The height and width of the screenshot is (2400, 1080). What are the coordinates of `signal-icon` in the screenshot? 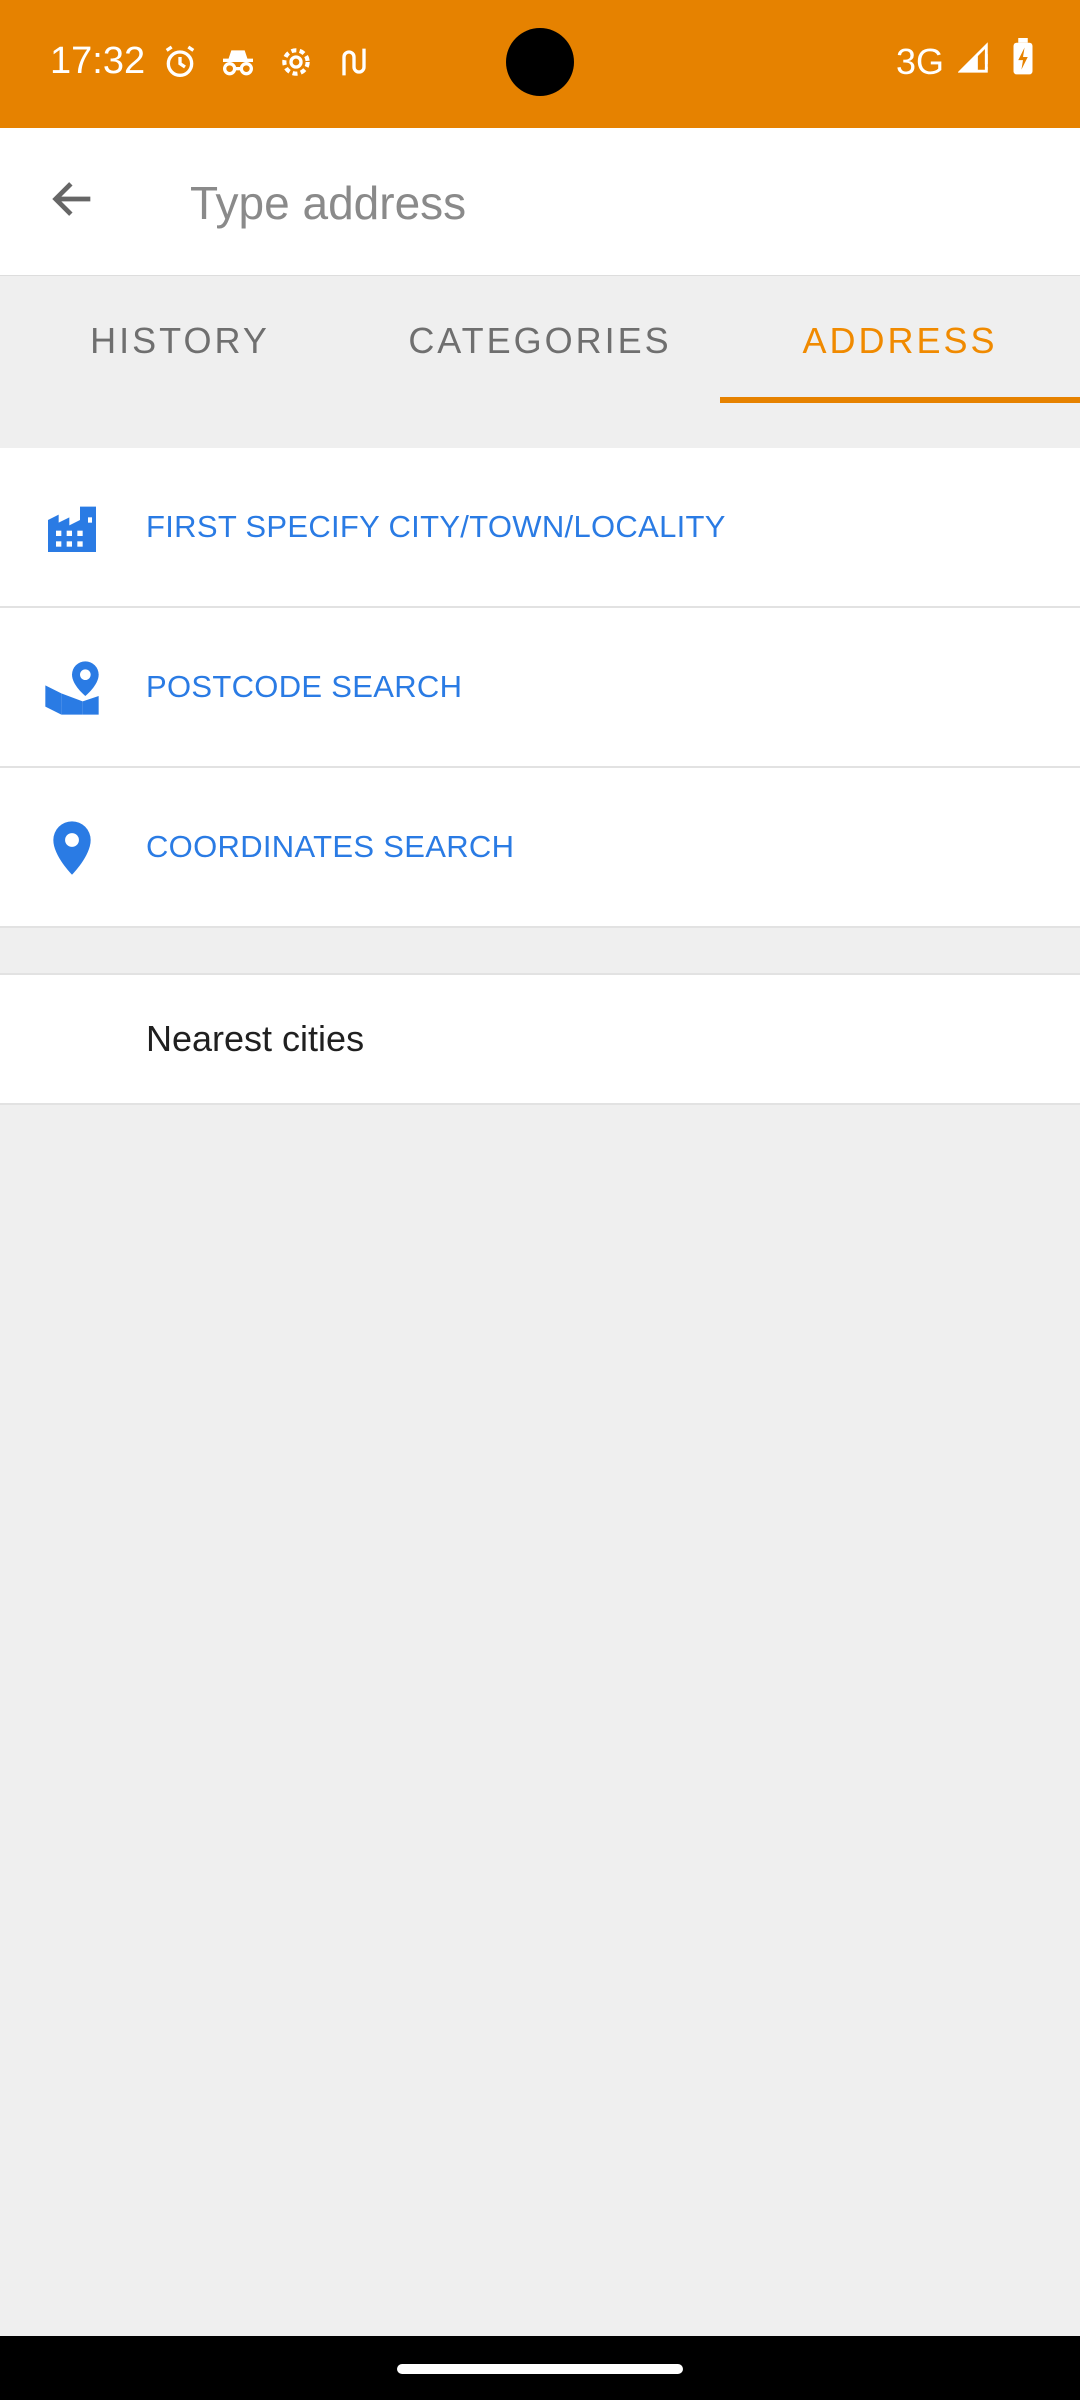 It's located at (974, 61).